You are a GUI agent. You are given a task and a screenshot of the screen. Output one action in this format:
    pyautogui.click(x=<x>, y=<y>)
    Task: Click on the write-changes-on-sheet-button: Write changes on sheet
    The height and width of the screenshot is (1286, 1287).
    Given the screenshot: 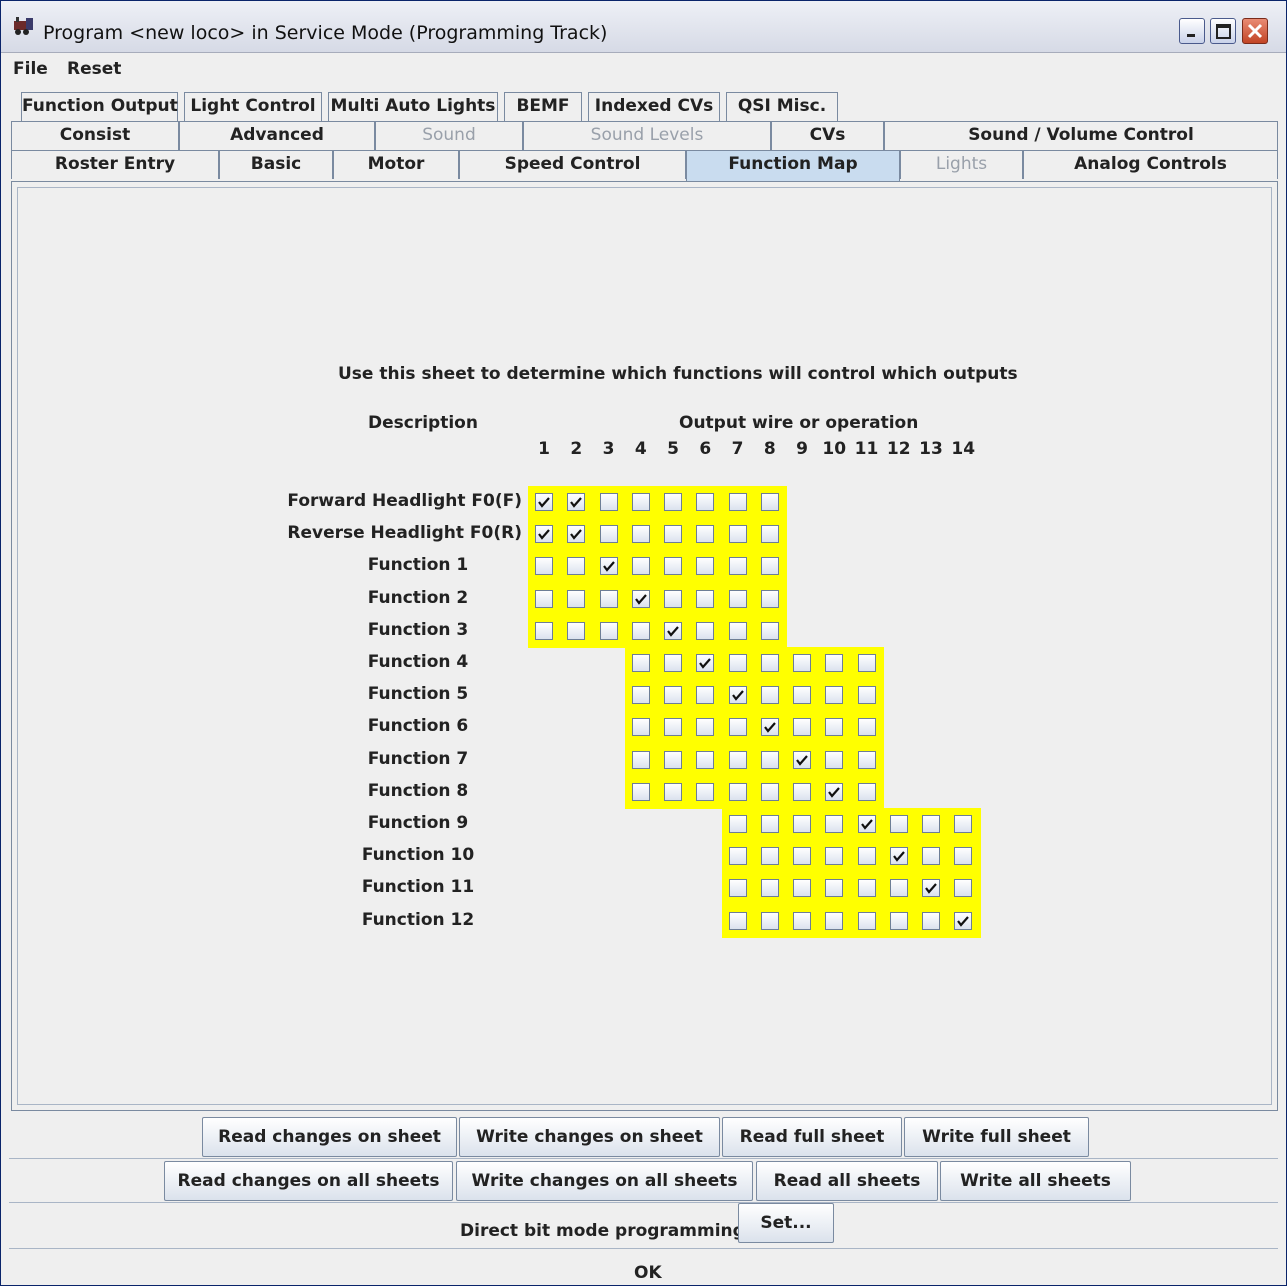 What is the action you would take?
    pyautogui.click(x=589, y=1137)
    